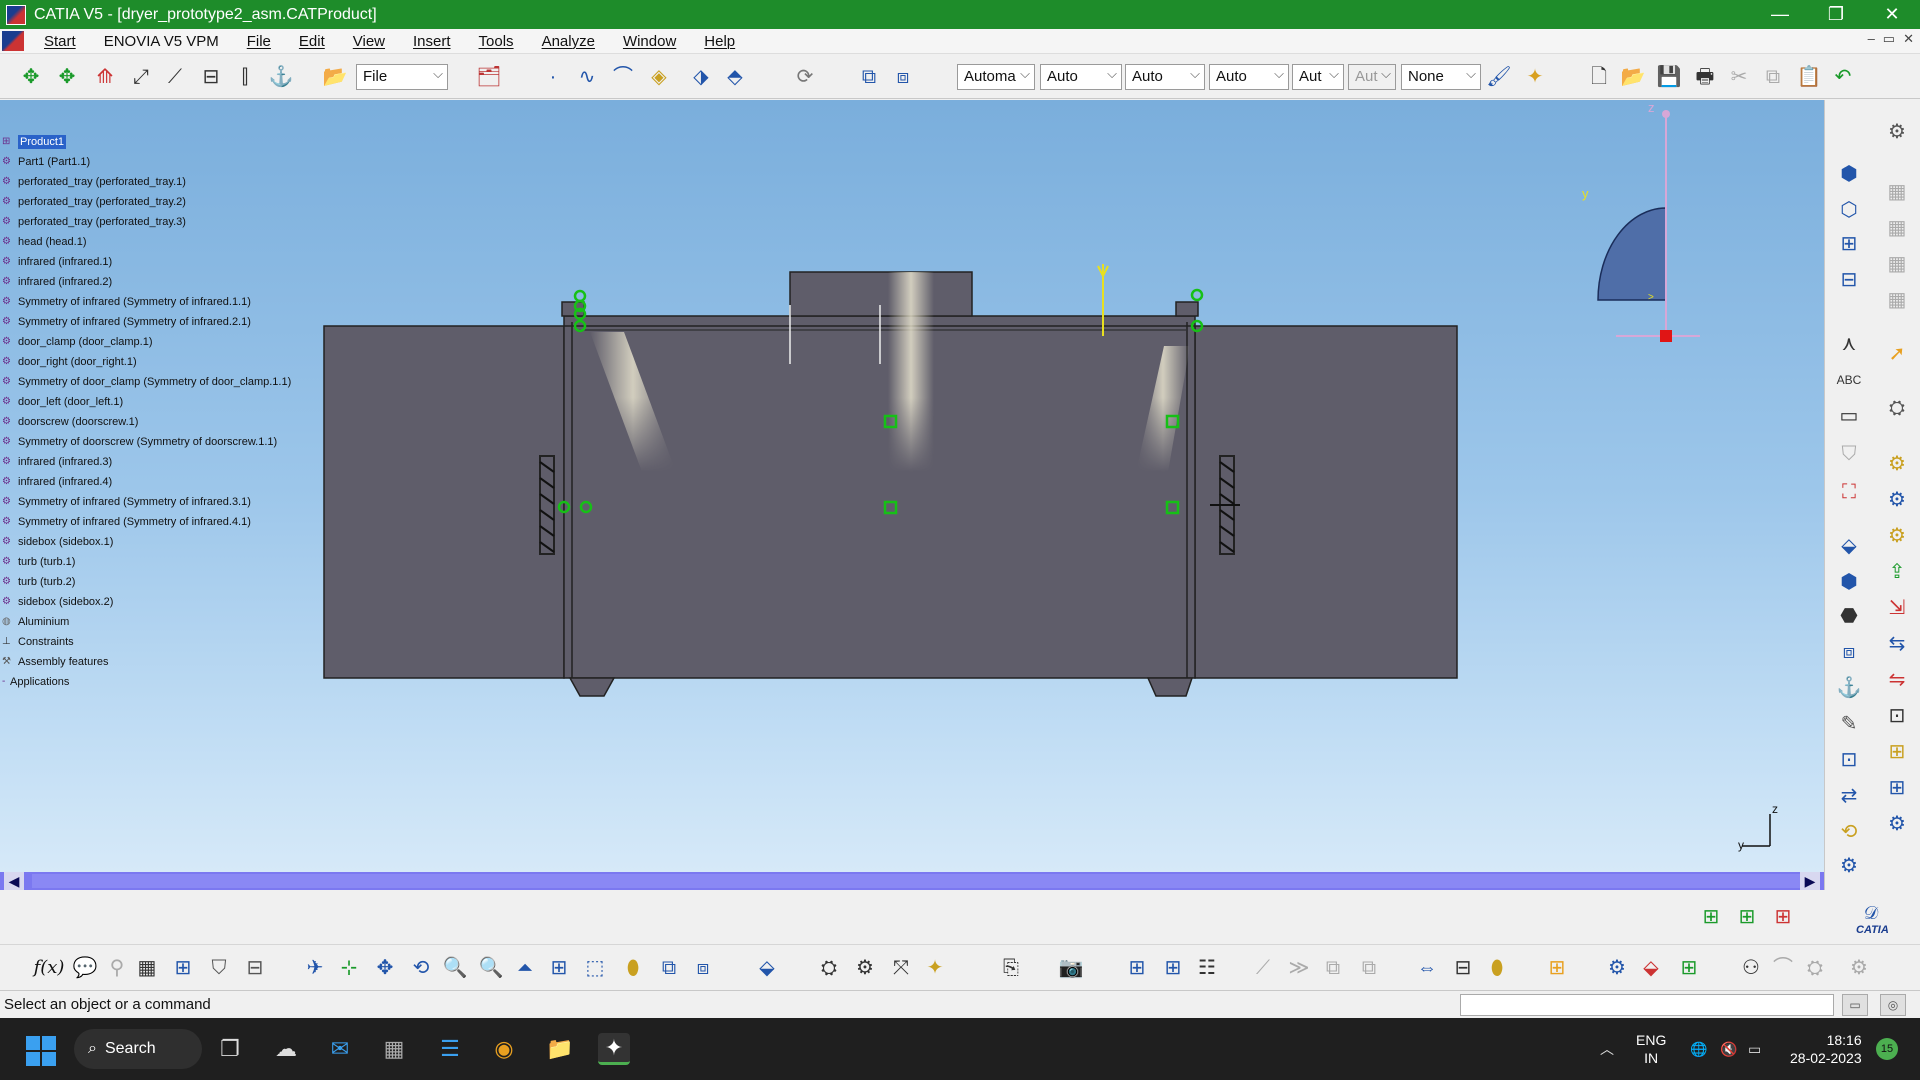 The image size is (1920, 1080). I want to click on curve-icon: ∿, so click(587, 77).